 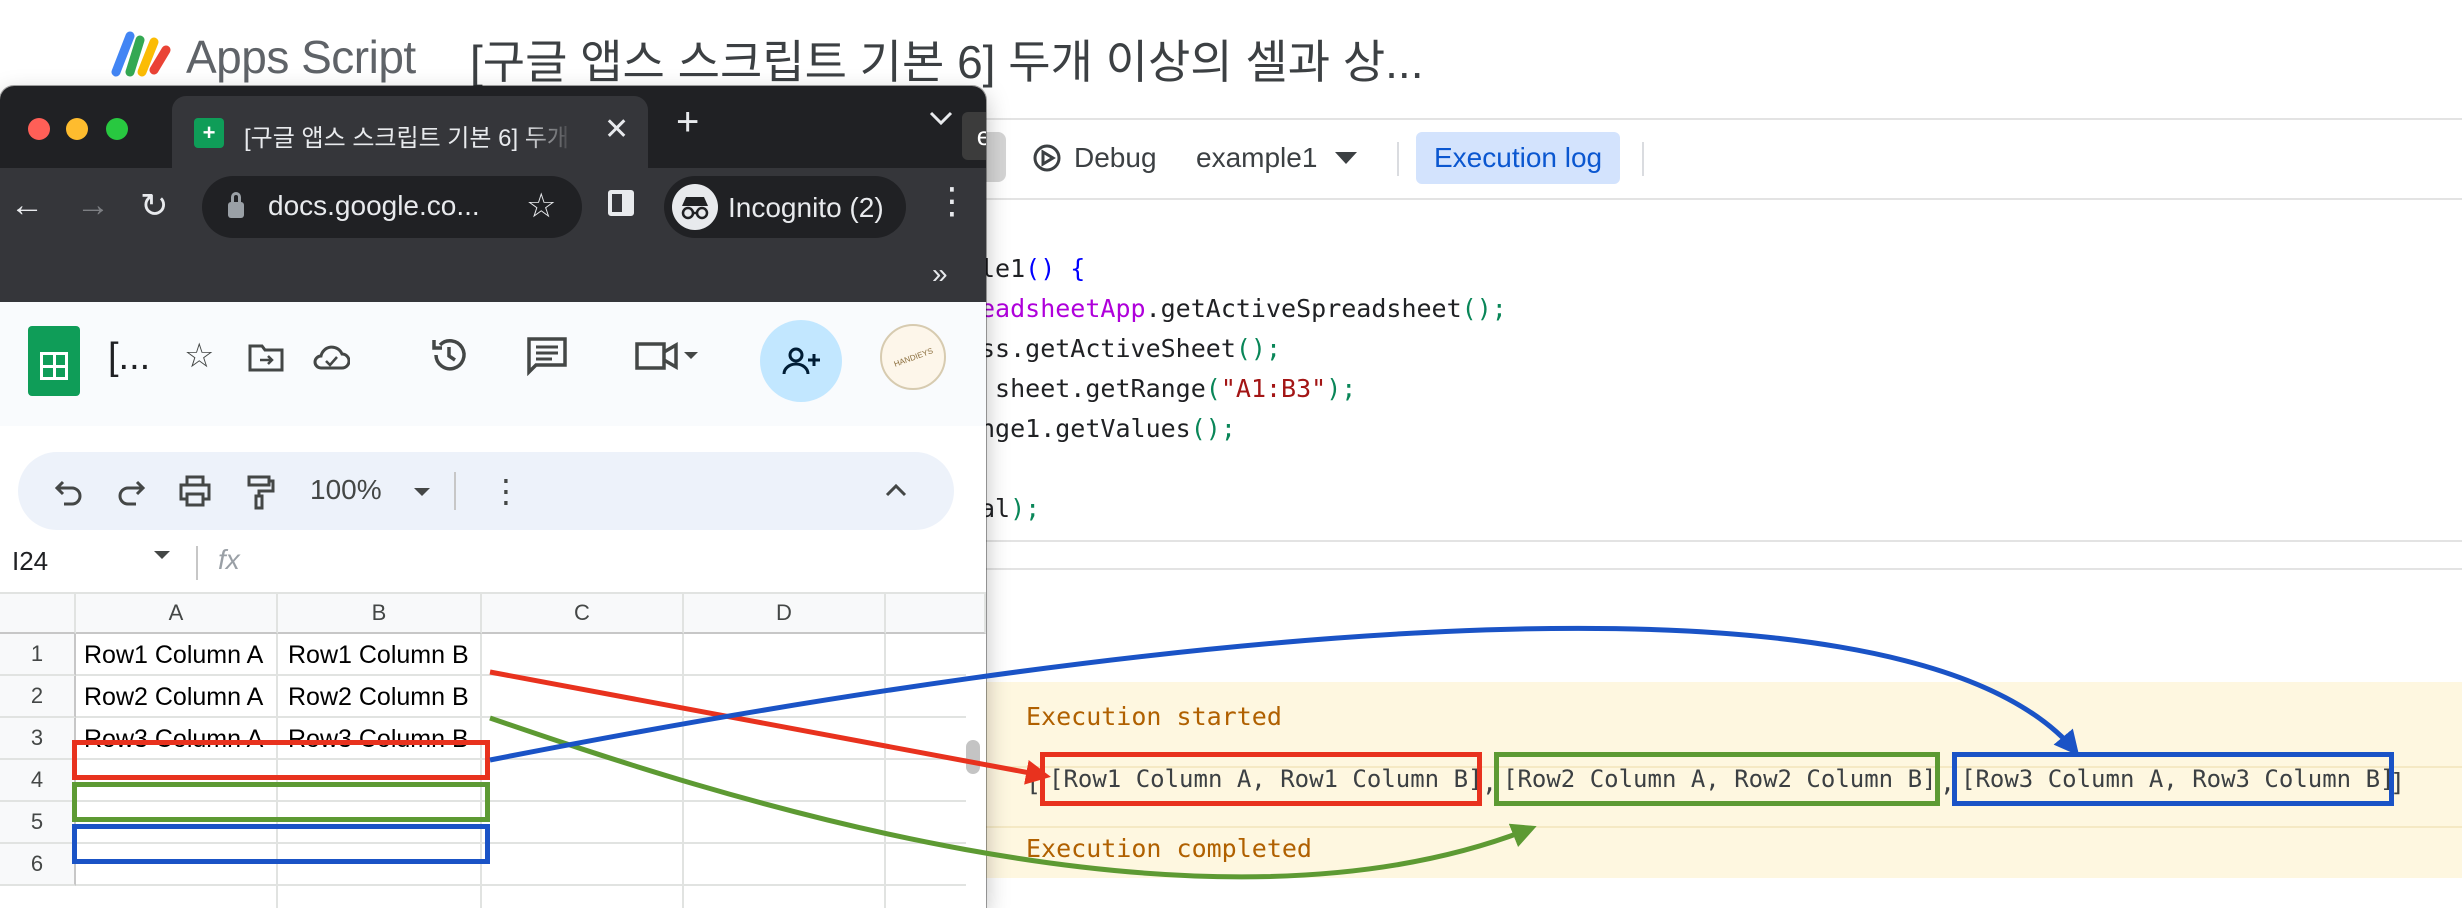 What do you see at coordinates (2173, 779) in the screenshot?
I see `log-row3-highlight: [Row3 Column A, Row3 Column B]` at bounding box center [2173, 779].